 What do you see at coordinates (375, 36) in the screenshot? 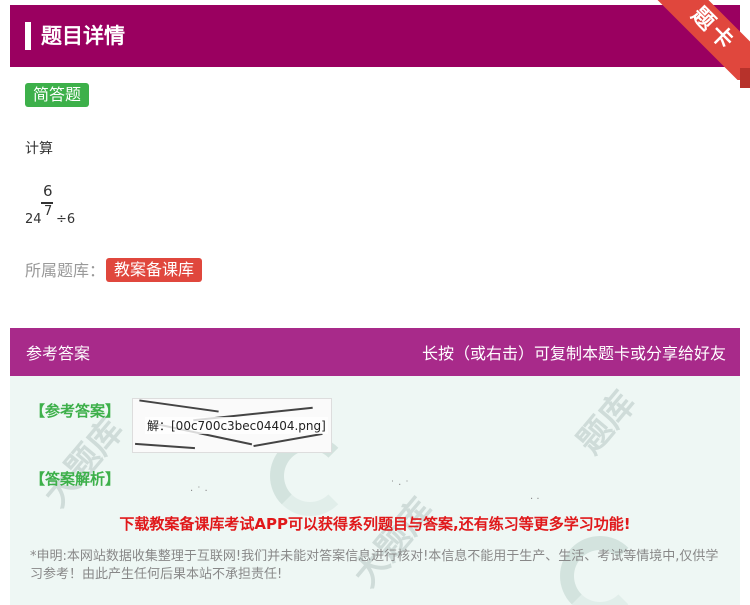
I see `page-header: 题目详情` at bounding box center [375, 36].